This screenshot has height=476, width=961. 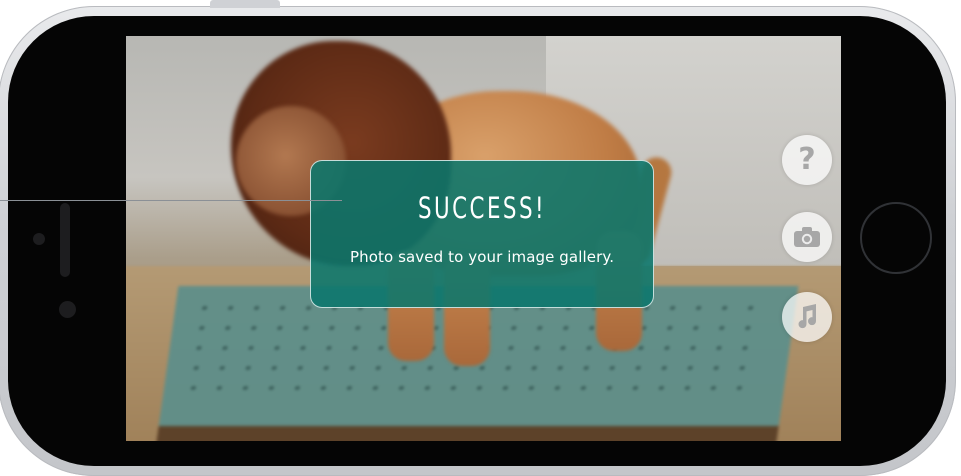 I want to click on help-button: ?, so click(x=807, y=160).